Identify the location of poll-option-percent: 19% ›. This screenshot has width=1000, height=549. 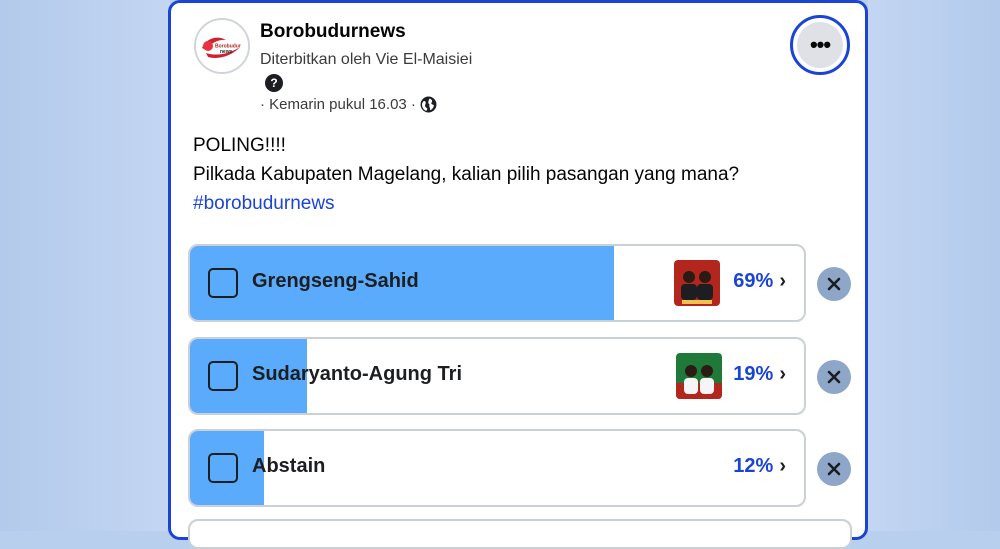
(759, 374).